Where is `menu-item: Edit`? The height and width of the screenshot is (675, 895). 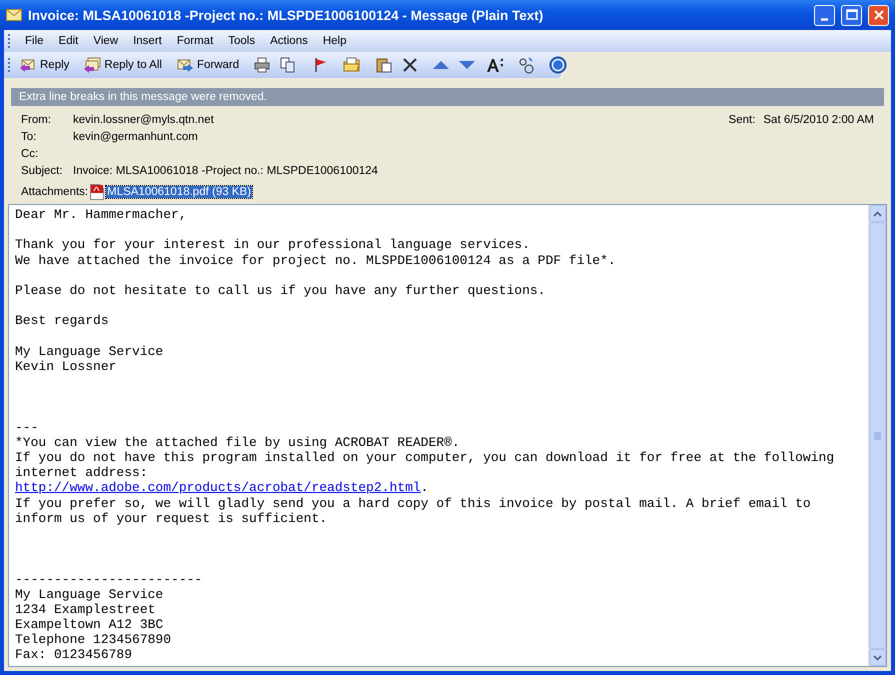
menu-item: Edit is located at coordinates (68, 41).